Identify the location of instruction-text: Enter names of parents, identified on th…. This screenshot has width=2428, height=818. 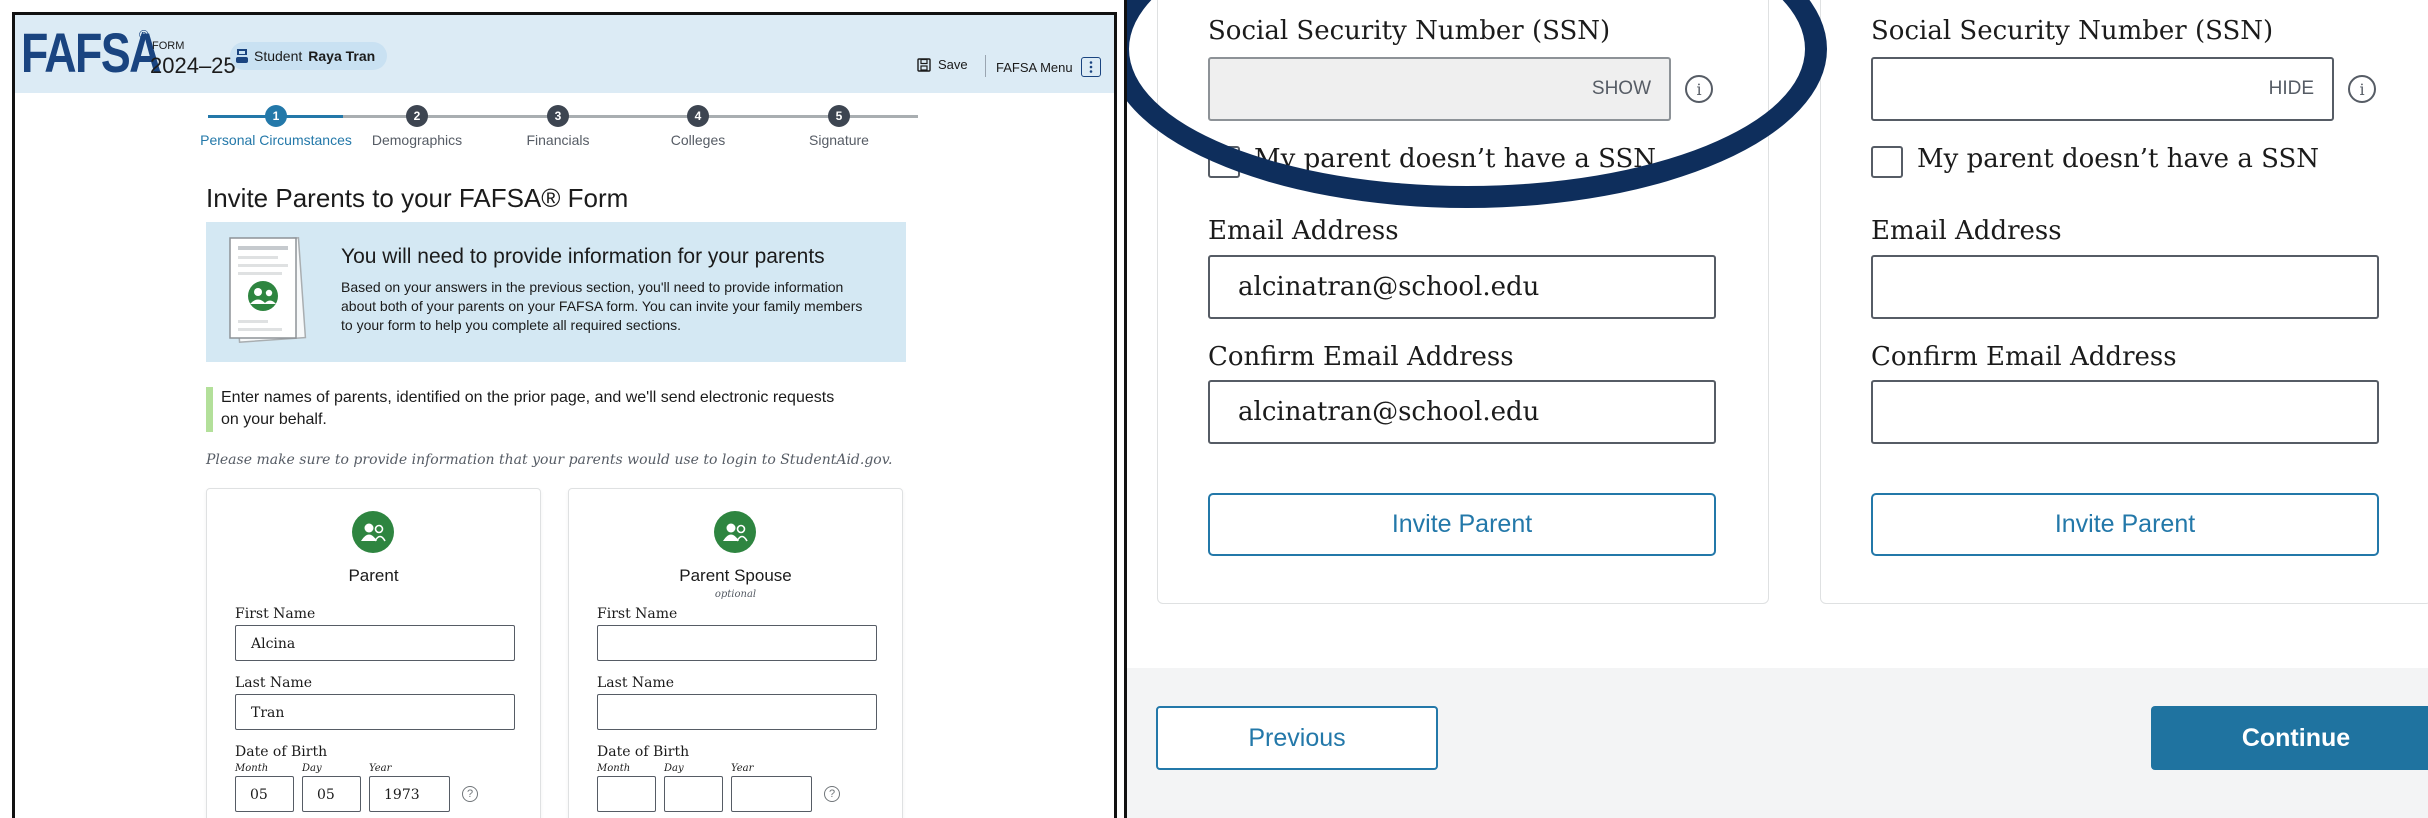
(528, 408).